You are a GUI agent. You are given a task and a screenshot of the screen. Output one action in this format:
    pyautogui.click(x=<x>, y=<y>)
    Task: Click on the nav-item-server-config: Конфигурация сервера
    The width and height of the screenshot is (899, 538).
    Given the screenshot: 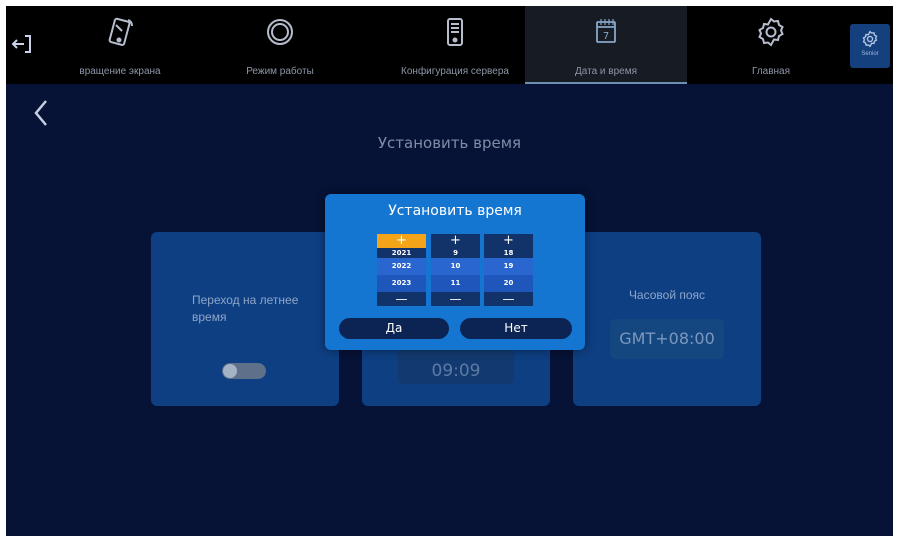 What is the action you would take?
    pyautogui.click(x=455, y=45)
    